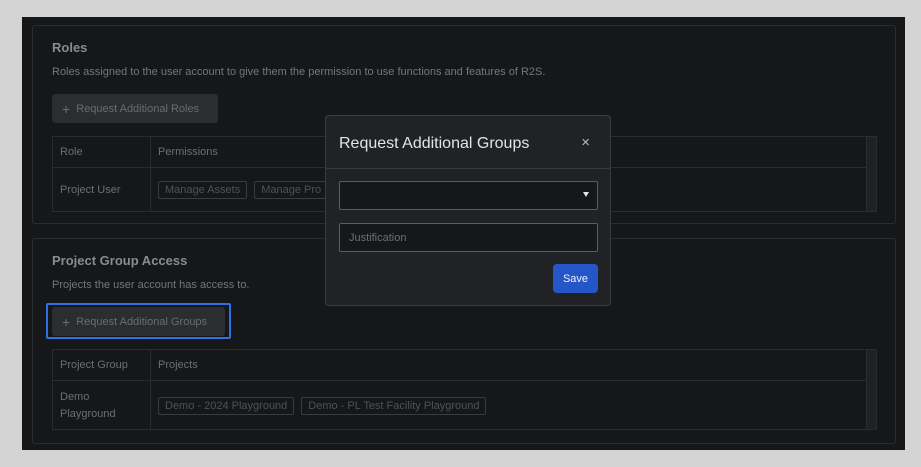 This screenshot has height=467, width=921. What do you see at coordinates (178, 365) in the screenshot?
I see `column-header-projects: Projects` at bounding box center [178, 365].